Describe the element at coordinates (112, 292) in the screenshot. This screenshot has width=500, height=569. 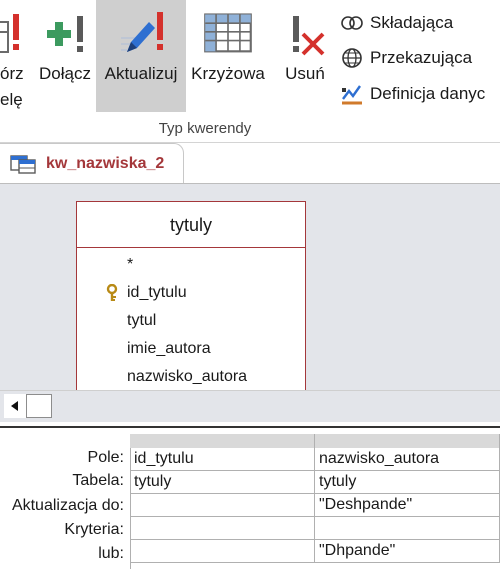
I see `primary-key-icon` at that location.